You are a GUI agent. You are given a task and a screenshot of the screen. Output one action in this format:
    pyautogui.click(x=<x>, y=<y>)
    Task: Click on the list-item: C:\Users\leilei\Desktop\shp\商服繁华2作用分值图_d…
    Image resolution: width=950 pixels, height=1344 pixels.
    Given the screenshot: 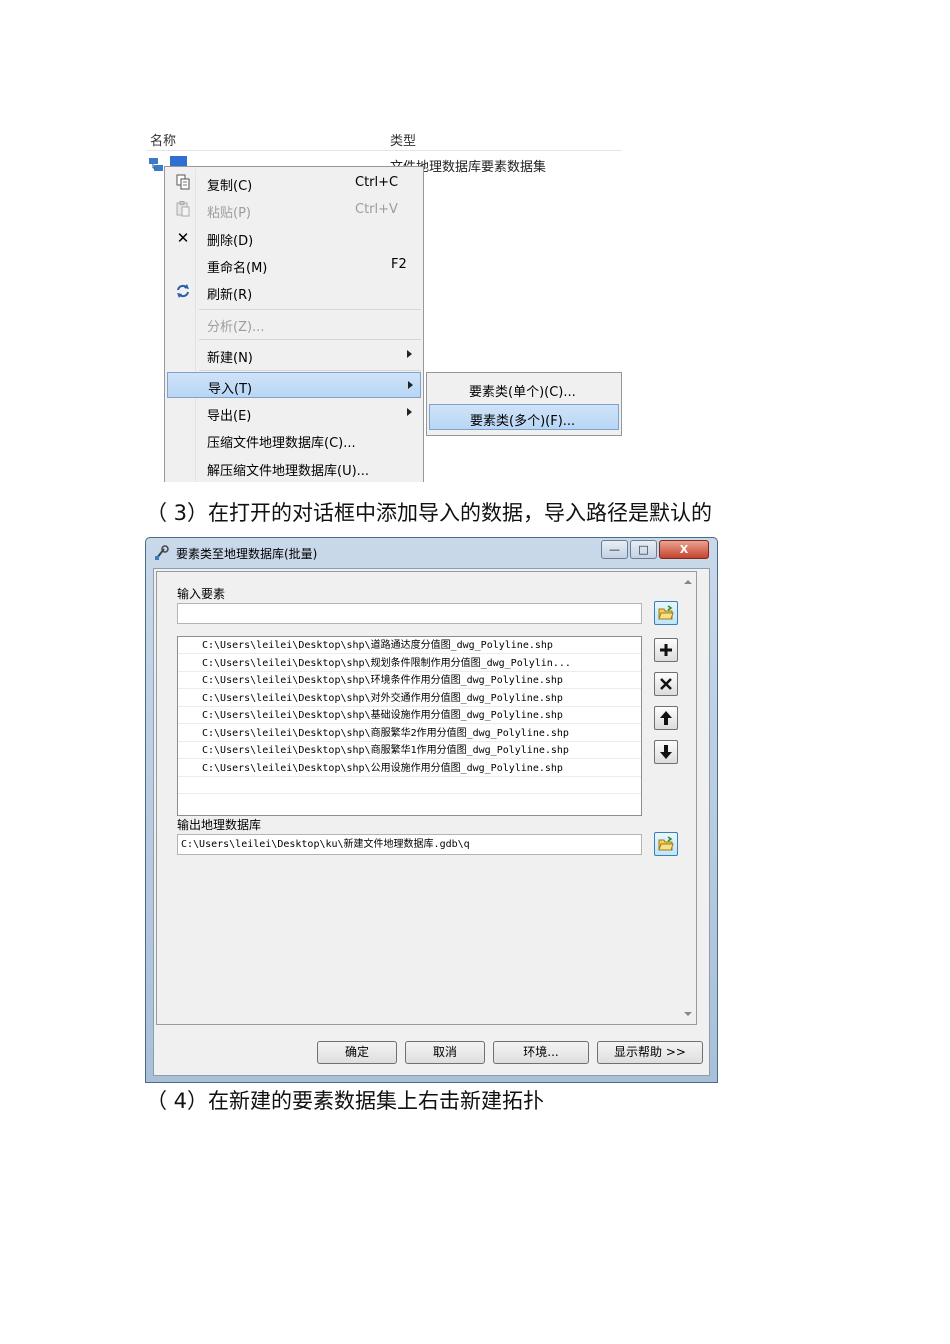 What is the action you would take?
    pyautogui.click(x=409, y=733)
    